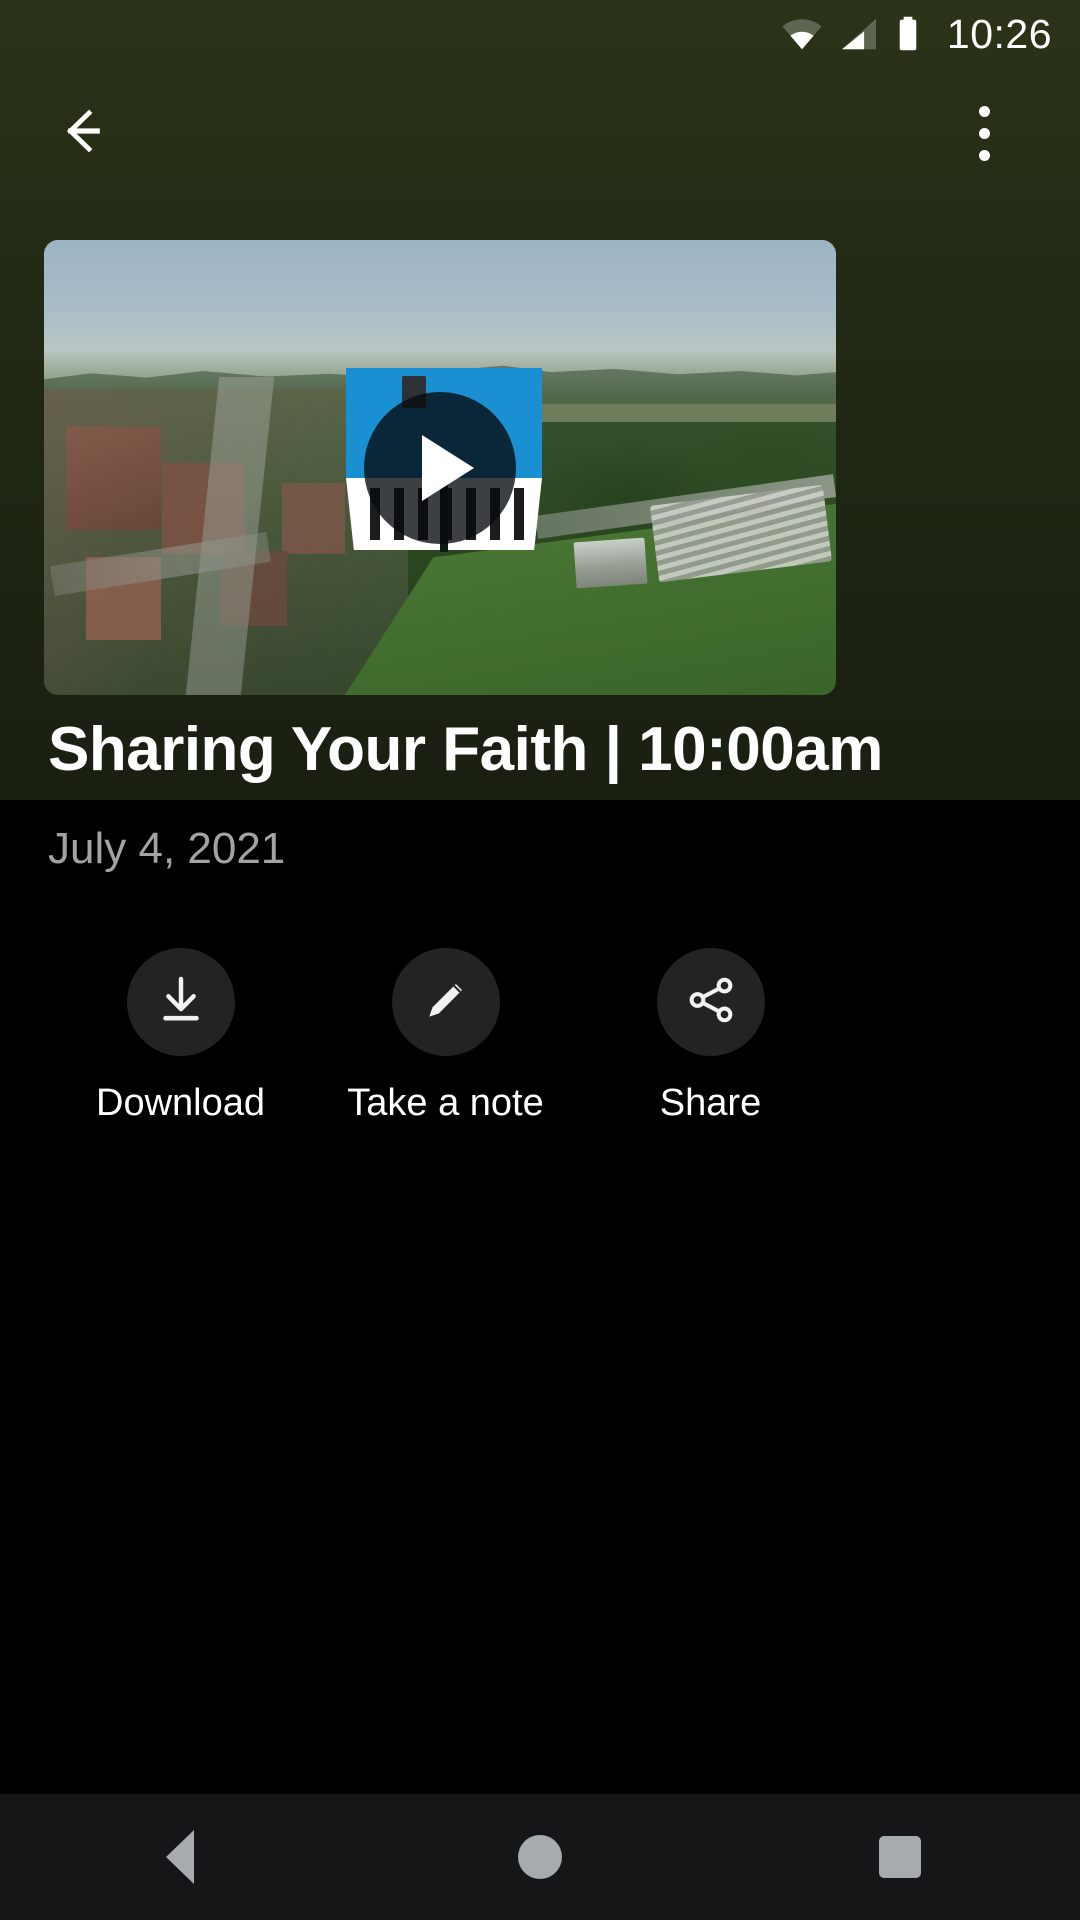 Image resolution: width=1080 pixels, height=1920 pixels. Describe the element at coordinates (440, 313) in the screenshot. I see `thumbnail-sky` at that location.